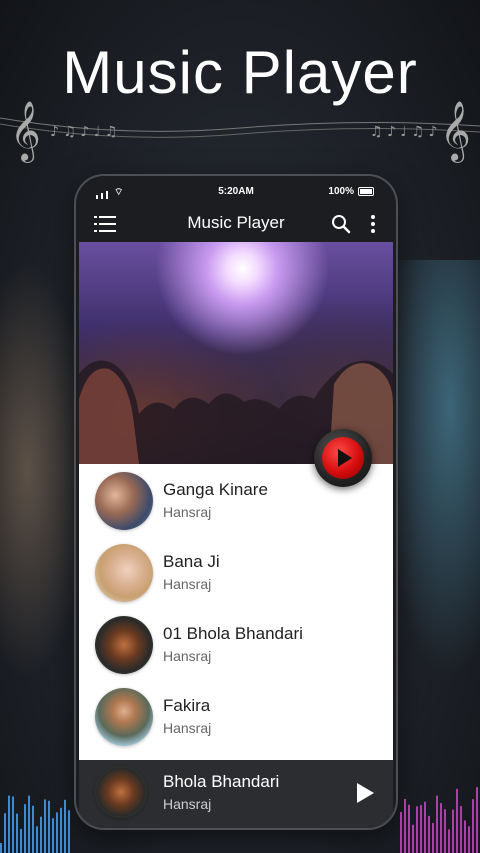  Describe the element at coordinates (373, 224) in the screenshot. I see `more-vert-icon` at that location.